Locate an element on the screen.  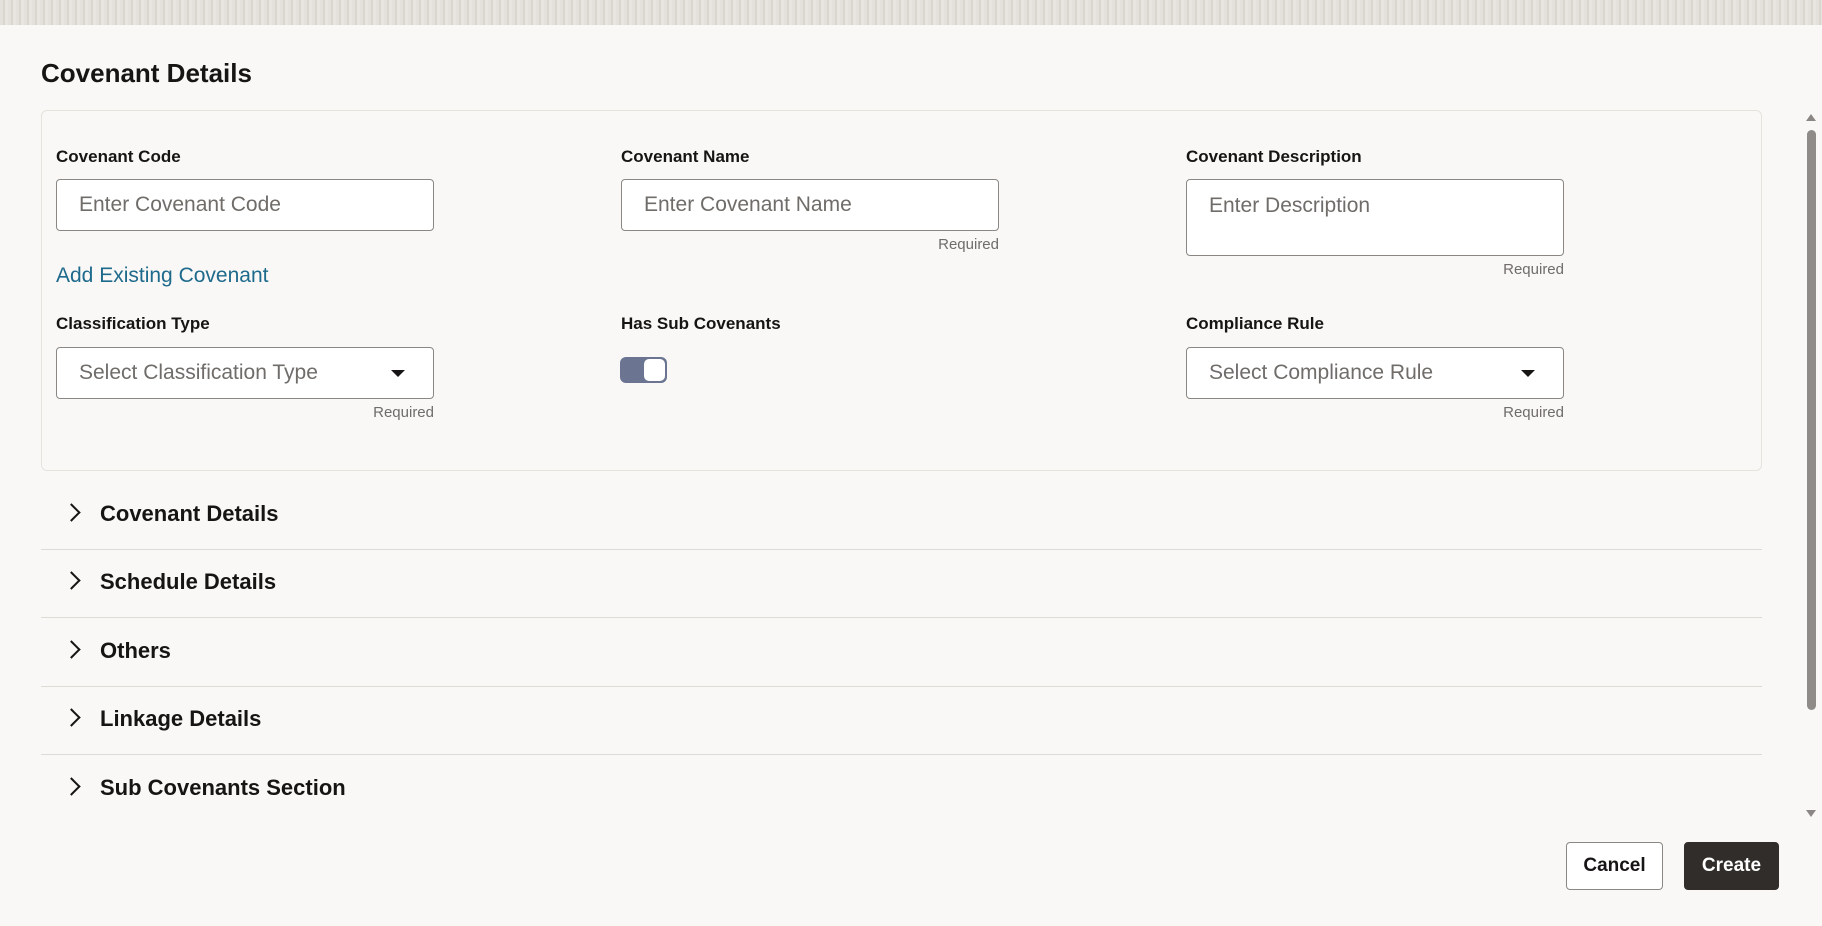
toggle-knob is located at coordinates (654, 370).